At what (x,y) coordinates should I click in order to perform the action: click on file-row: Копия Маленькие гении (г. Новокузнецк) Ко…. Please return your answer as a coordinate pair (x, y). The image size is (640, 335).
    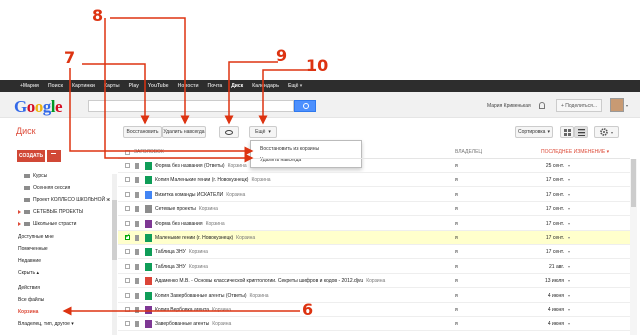
    Looking at the image, I should click on (374, 180).